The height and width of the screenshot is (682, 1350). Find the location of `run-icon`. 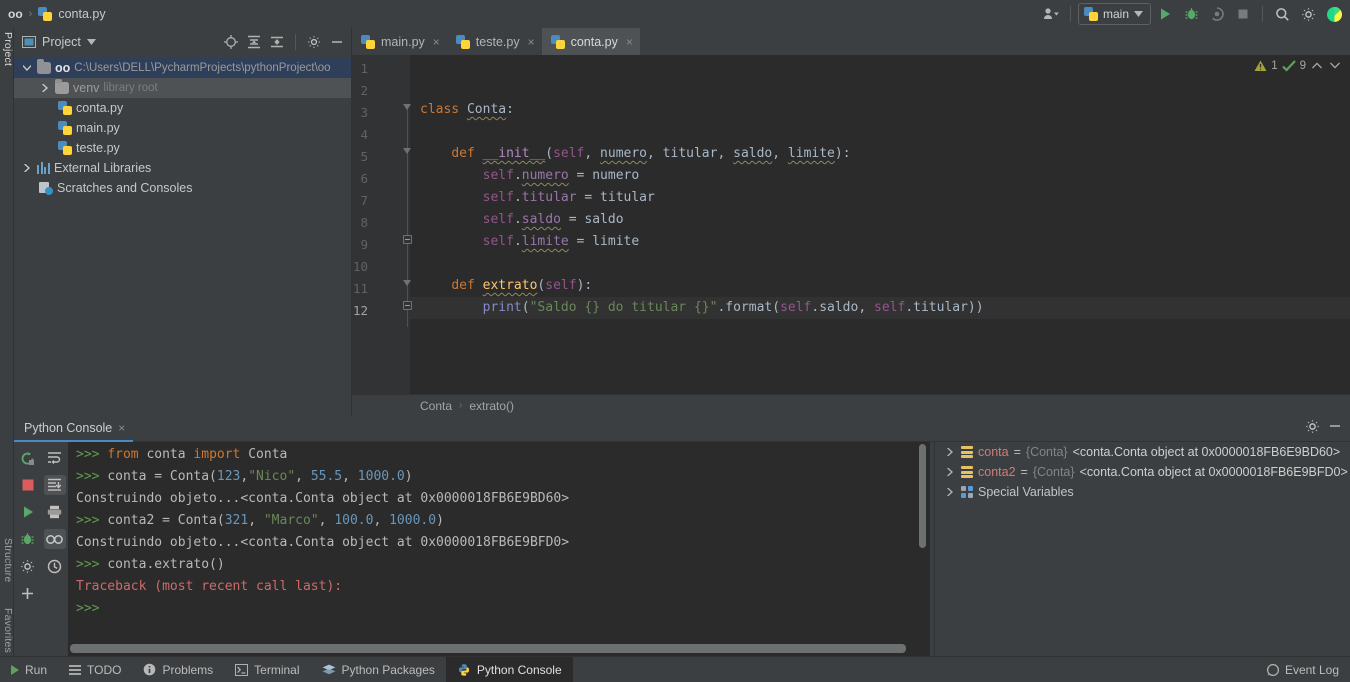

run-icon is located at coordinates (1165, 14).